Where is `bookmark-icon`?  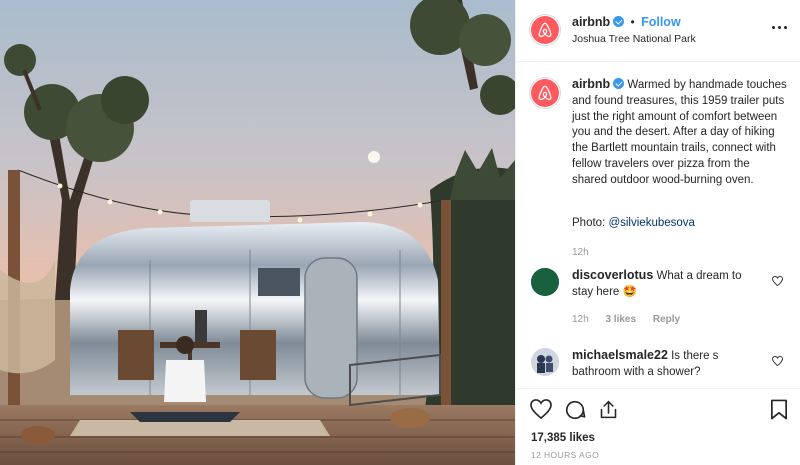 bookmark-icon is located at coordinates (779, 409).